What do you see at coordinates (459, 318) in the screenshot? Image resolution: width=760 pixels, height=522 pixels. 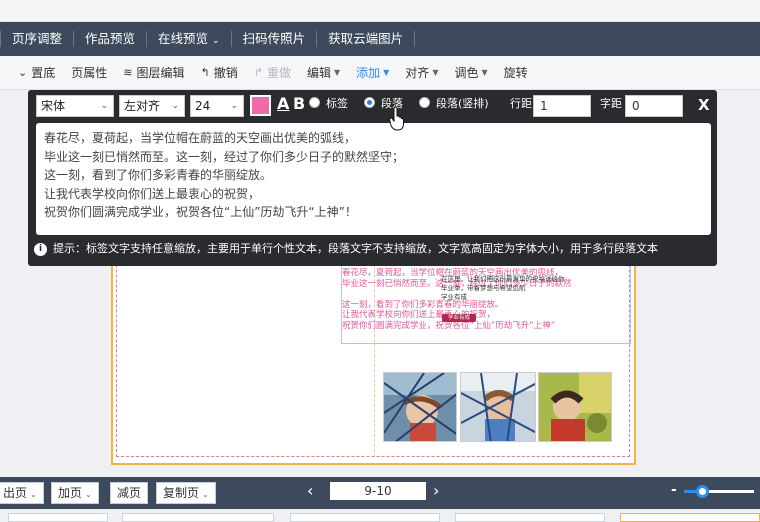 I see `red-seal-label: 学业有成` at bounding box center [459, 318].